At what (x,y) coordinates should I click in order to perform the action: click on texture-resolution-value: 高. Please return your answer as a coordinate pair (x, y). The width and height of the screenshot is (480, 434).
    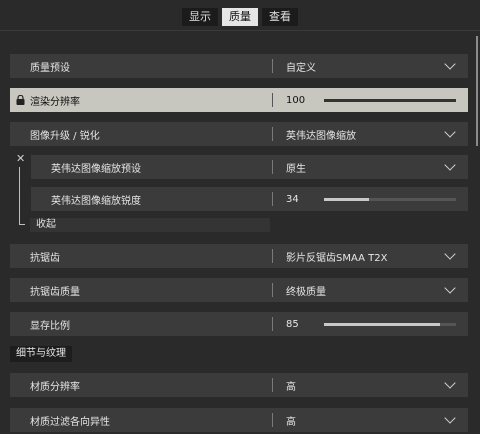
    Looking at the image, I should click on (291, 387).